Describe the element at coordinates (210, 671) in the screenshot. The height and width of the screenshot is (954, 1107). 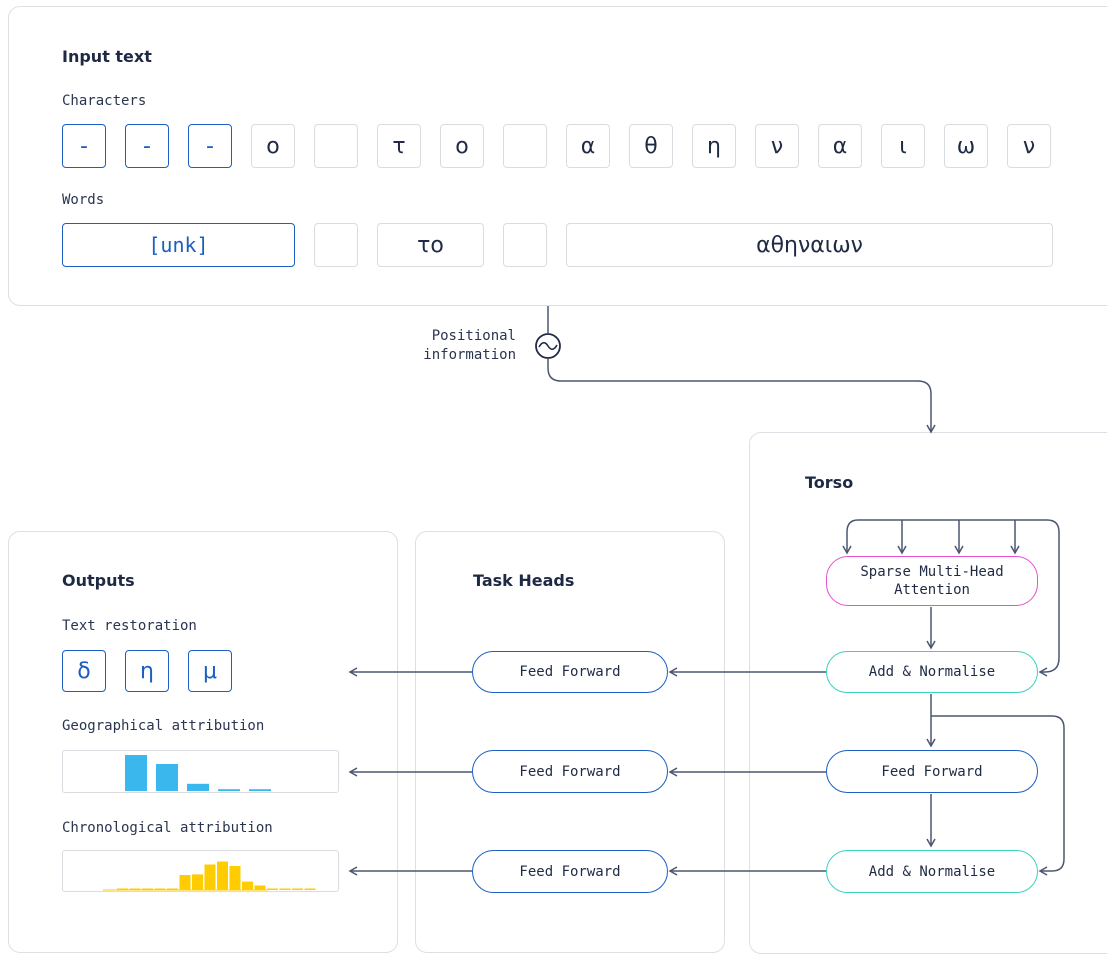
I see `restored-char: μ` at that location.